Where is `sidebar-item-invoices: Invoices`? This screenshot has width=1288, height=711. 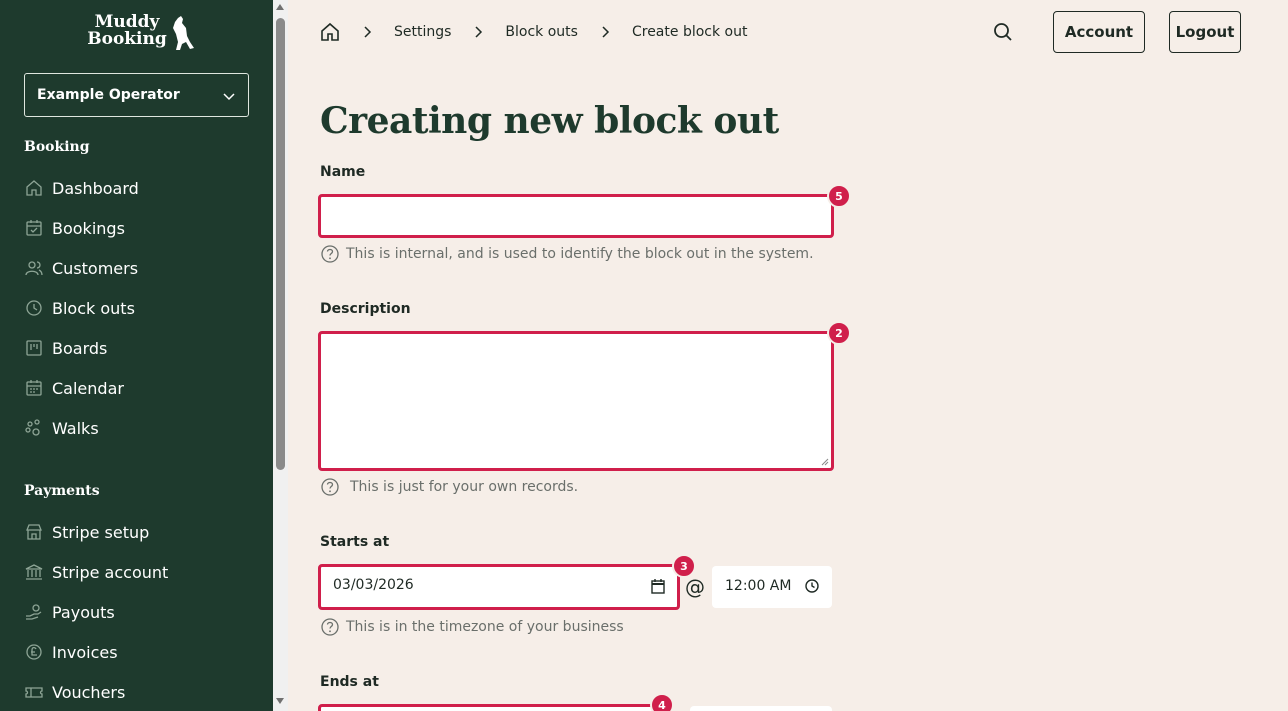 sidebar-item-invoices: Invoices is located at coordinates (71, 652).